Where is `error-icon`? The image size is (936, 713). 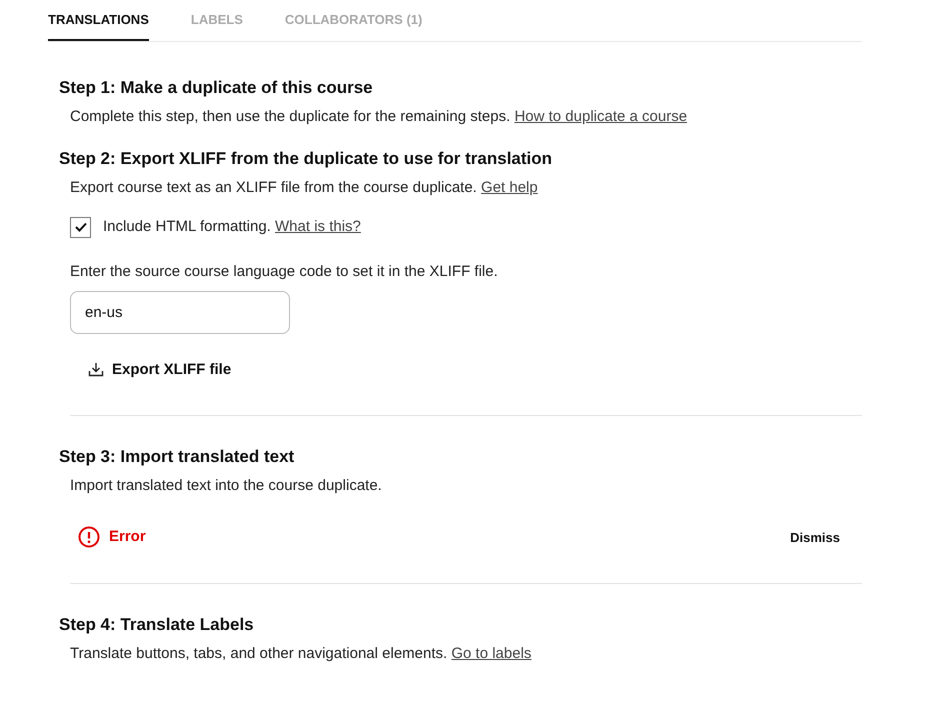
error-icon is located at coordinates (89, 537).